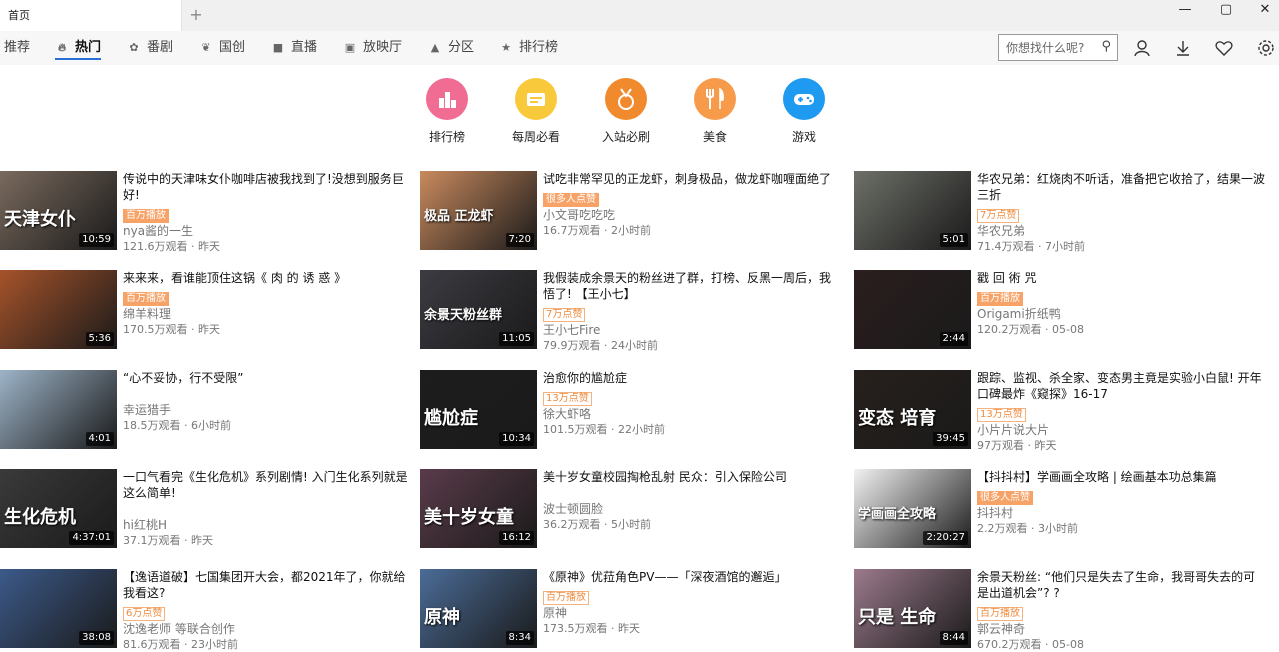 The image size is (1279, 652). What do you see at coordinates (688, 286) in the screenshot?
I see `video-title: 我假装成余景天的粉丝进了群，打榜、反黑一周后，我悟了! 【王小七】` at bounding box center [688, 286].